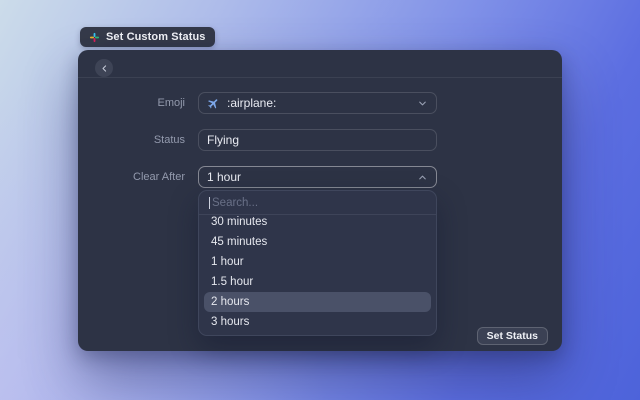 Image resolution: width=640 pixels, height=400 pixels. Describe the element at coordinates (169, 140) in the screenshot. I see `status-label: Status` at that location.